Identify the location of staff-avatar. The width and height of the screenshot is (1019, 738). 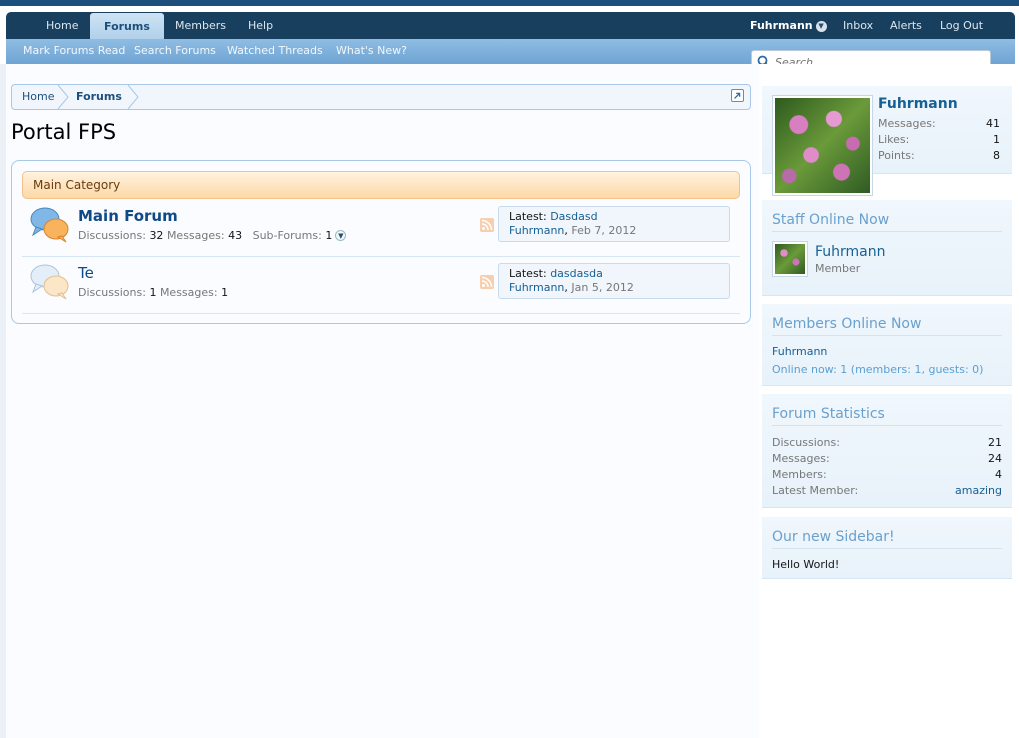
(790, 259).